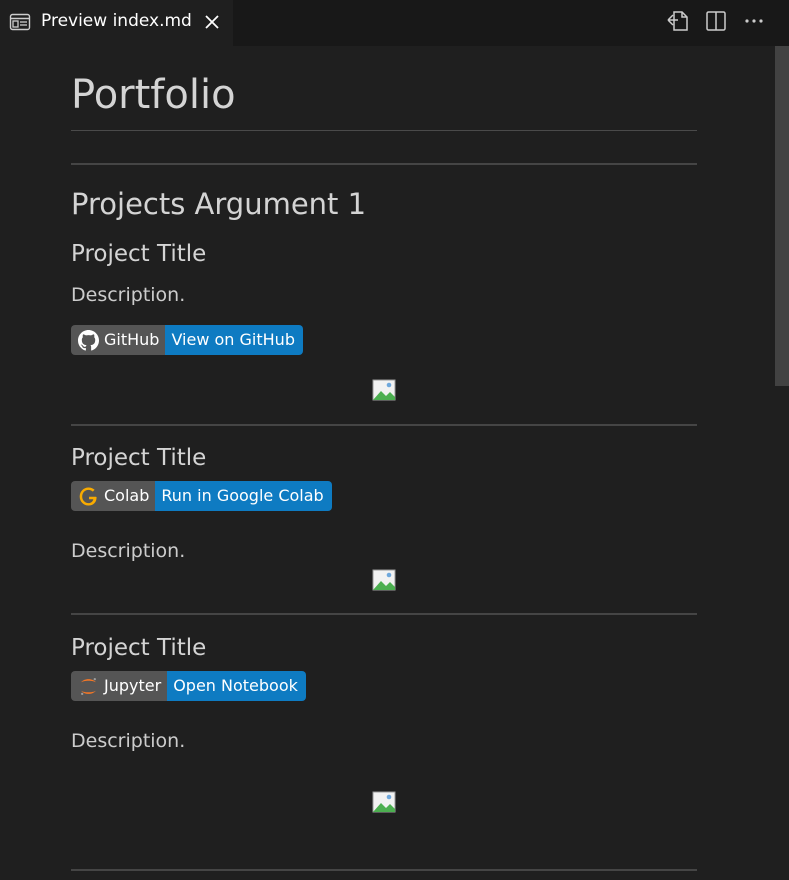 The width and height of the screenshot is (789, 880). Describe the element at coordinates (88, 496) in the screenshot. I see `google-icon` at that location.